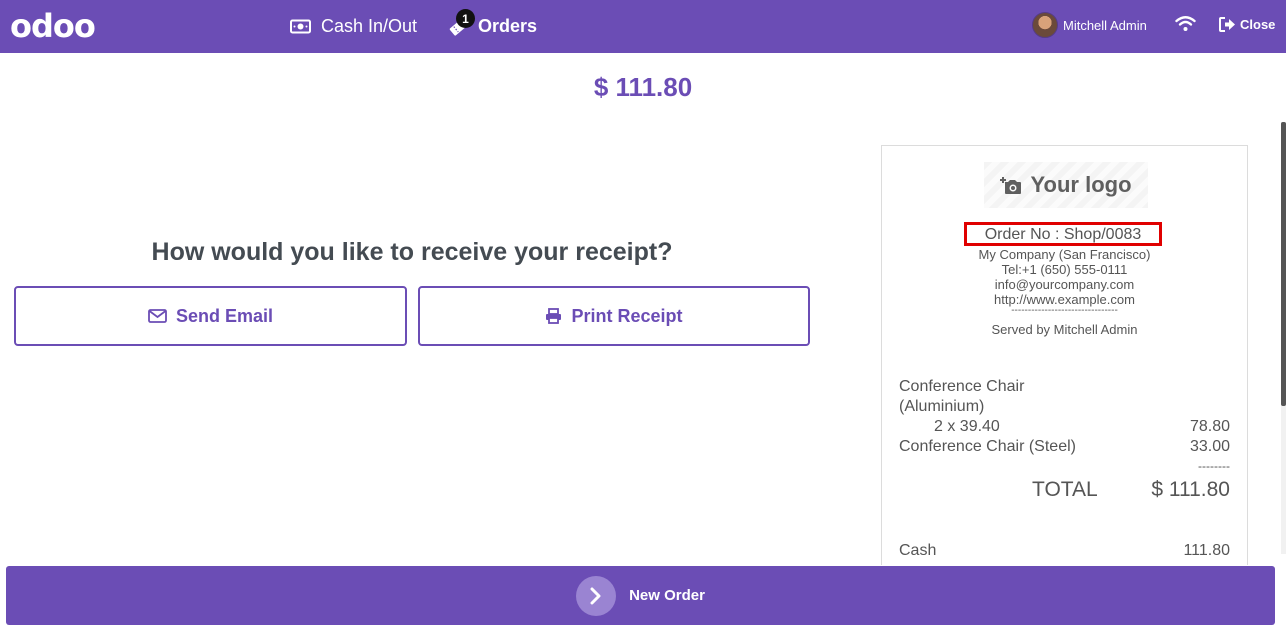 The image size is (1286, 636). What do you see at coordinates (987, 446) in the screenshot?
I see `line-product-name: Conference Chair (Steel)` at bounding box center [987, 446].